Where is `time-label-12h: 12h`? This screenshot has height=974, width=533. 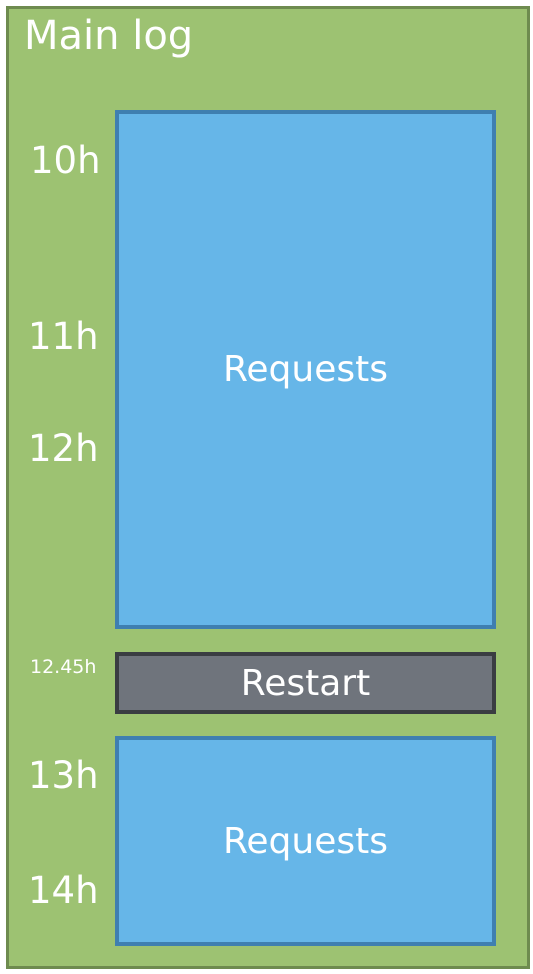 time-label-12h: 12h is located at coordinates (63, 448).